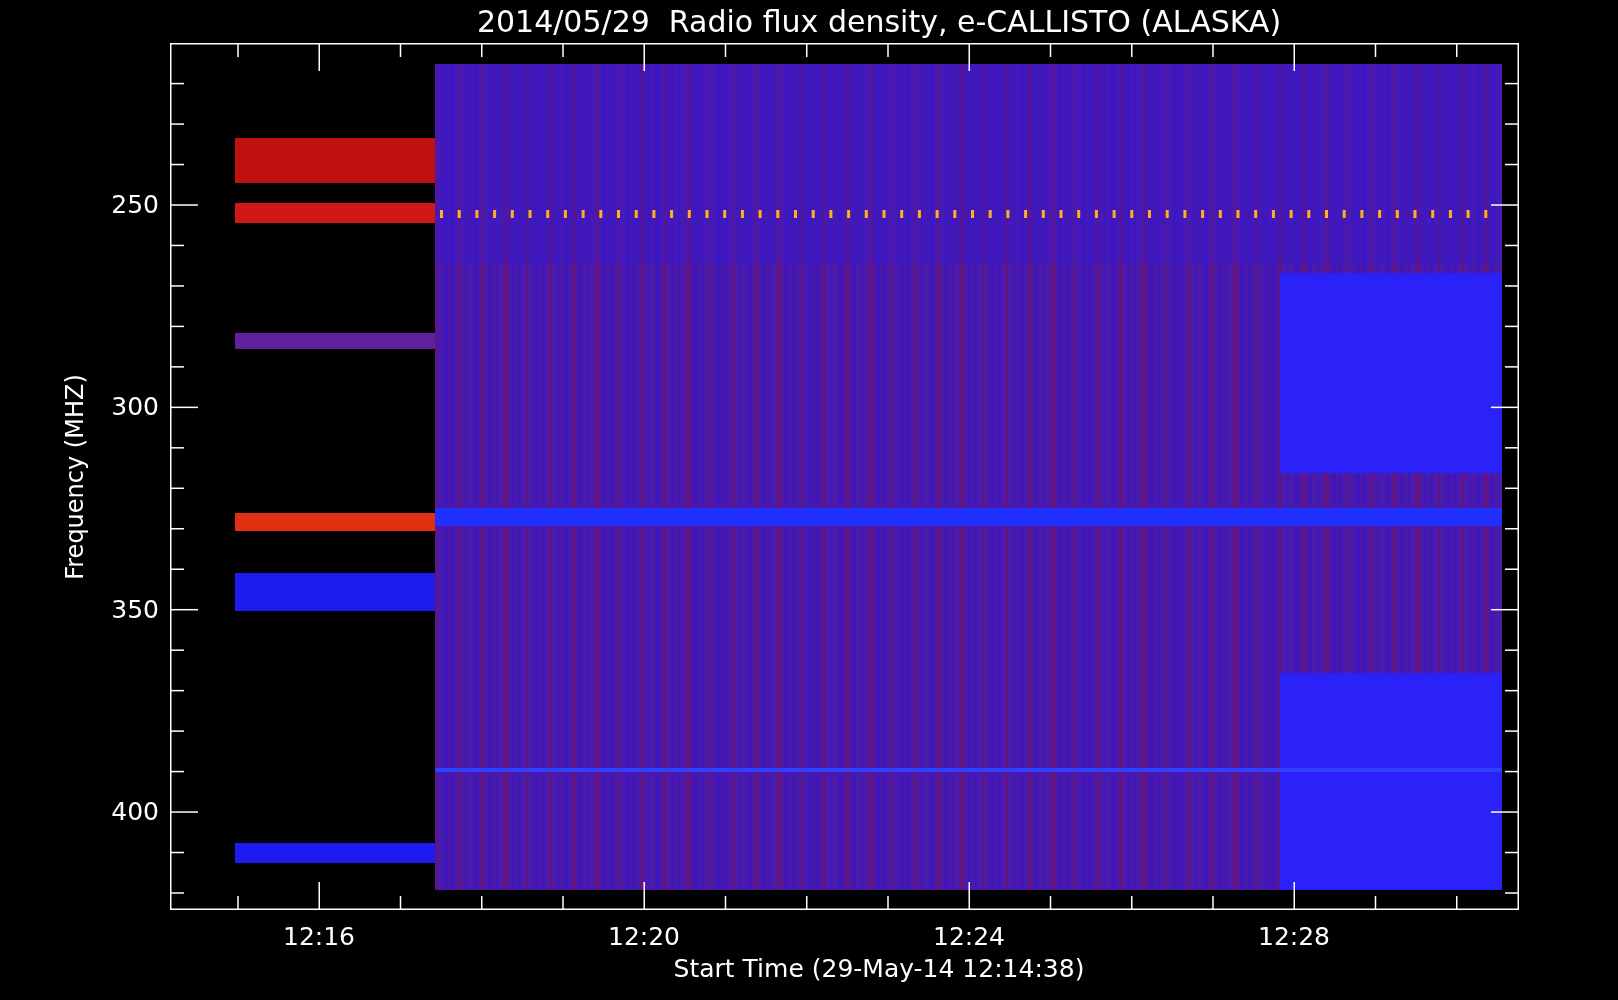  Describe the element at coordinates (879, 968) in the screenshot. I see `x-axis-label: Start Time (29-May-14 12:14:38)` at that location.